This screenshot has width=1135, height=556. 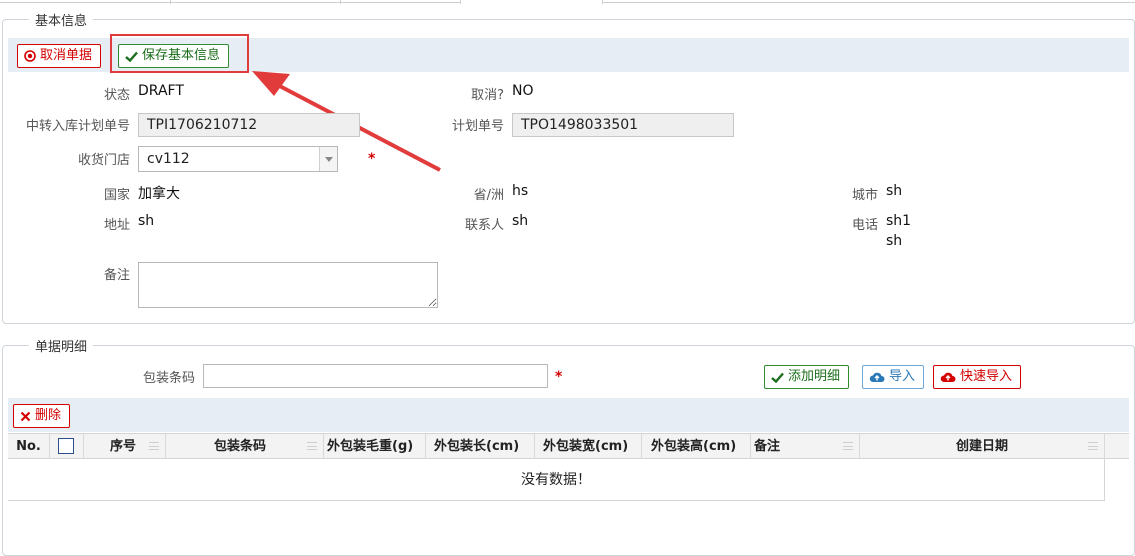 I want to click on province-label: 省/洲, so click(x=488, y=195).